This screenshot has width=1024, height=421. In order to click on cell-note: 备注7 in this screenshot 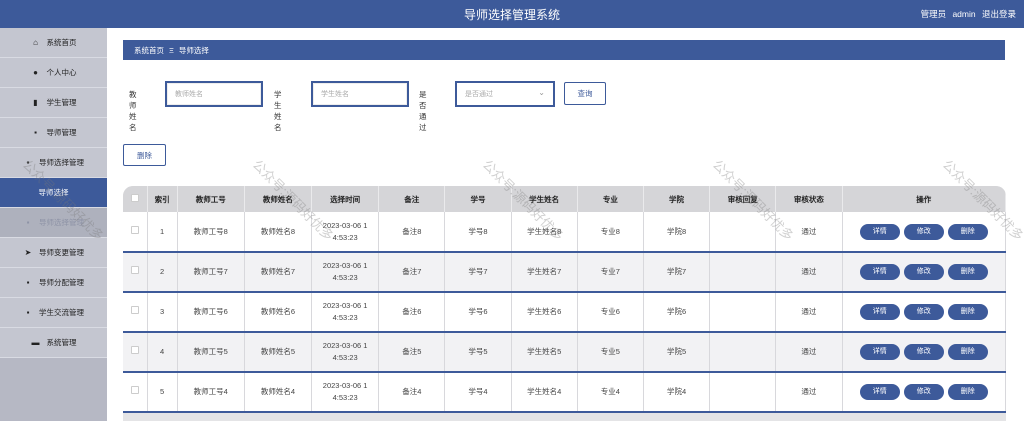, I will do `click(412, 272)`.